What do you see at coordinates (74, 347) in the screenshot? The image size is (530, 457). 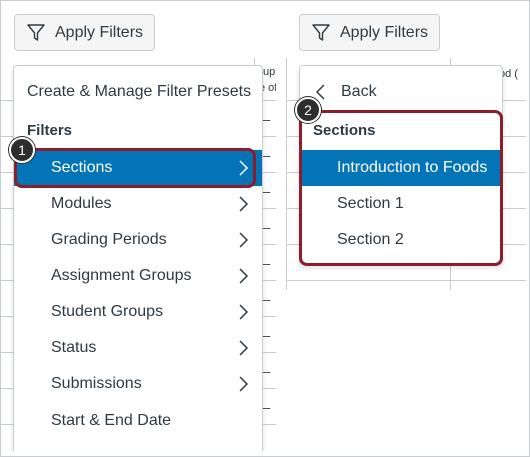 I see `menu-item-label: Status` at bounding box center [74, 347].